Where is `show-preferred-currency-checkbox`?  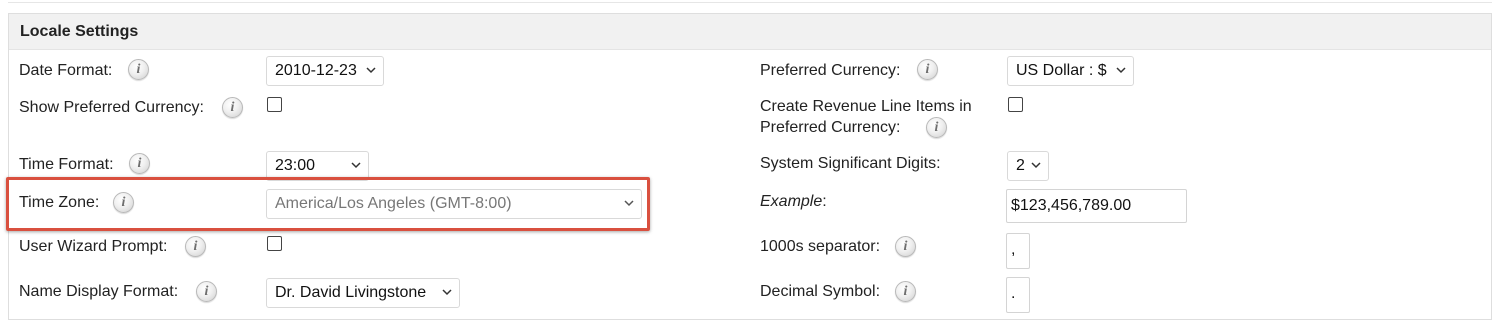
show-preferred-currency-checkbox is located at coordinates (274, 104).